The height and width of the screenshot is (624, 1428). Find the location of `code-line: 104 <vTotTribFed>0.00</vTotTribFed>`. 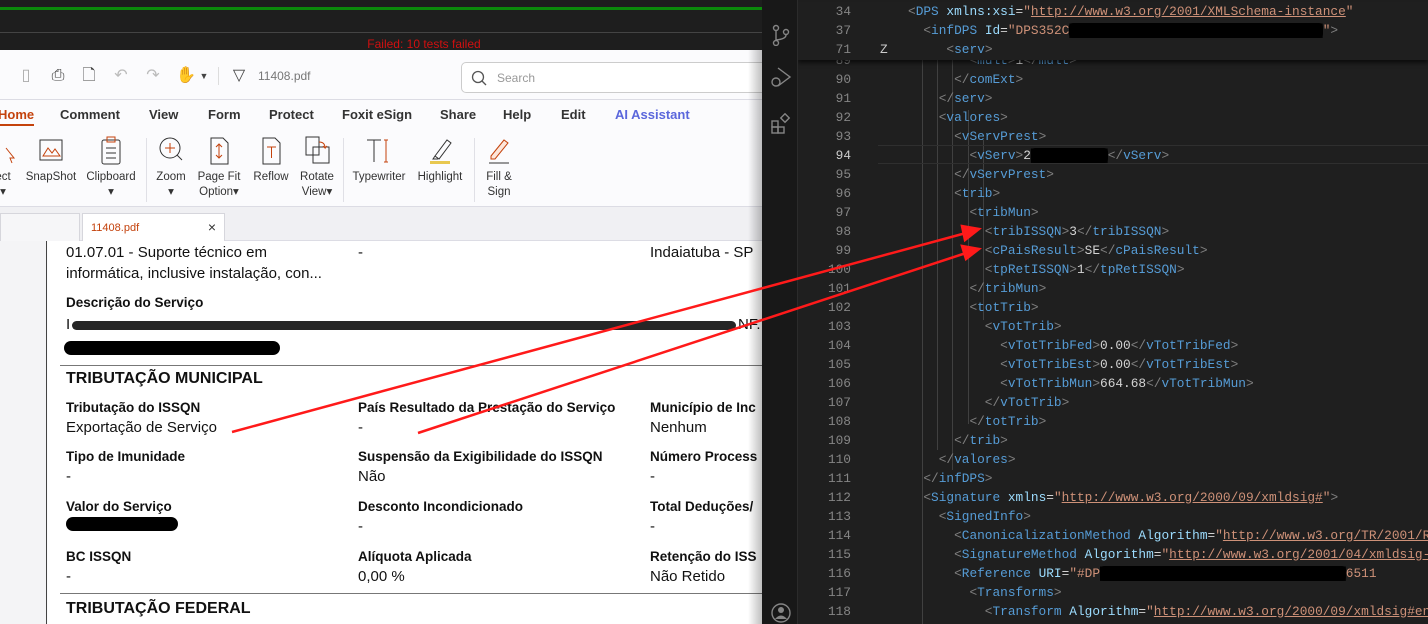

code-line: 104 <vTotTribFed>0.00</vTotTribFed> is located at coordinates (1113, 345).